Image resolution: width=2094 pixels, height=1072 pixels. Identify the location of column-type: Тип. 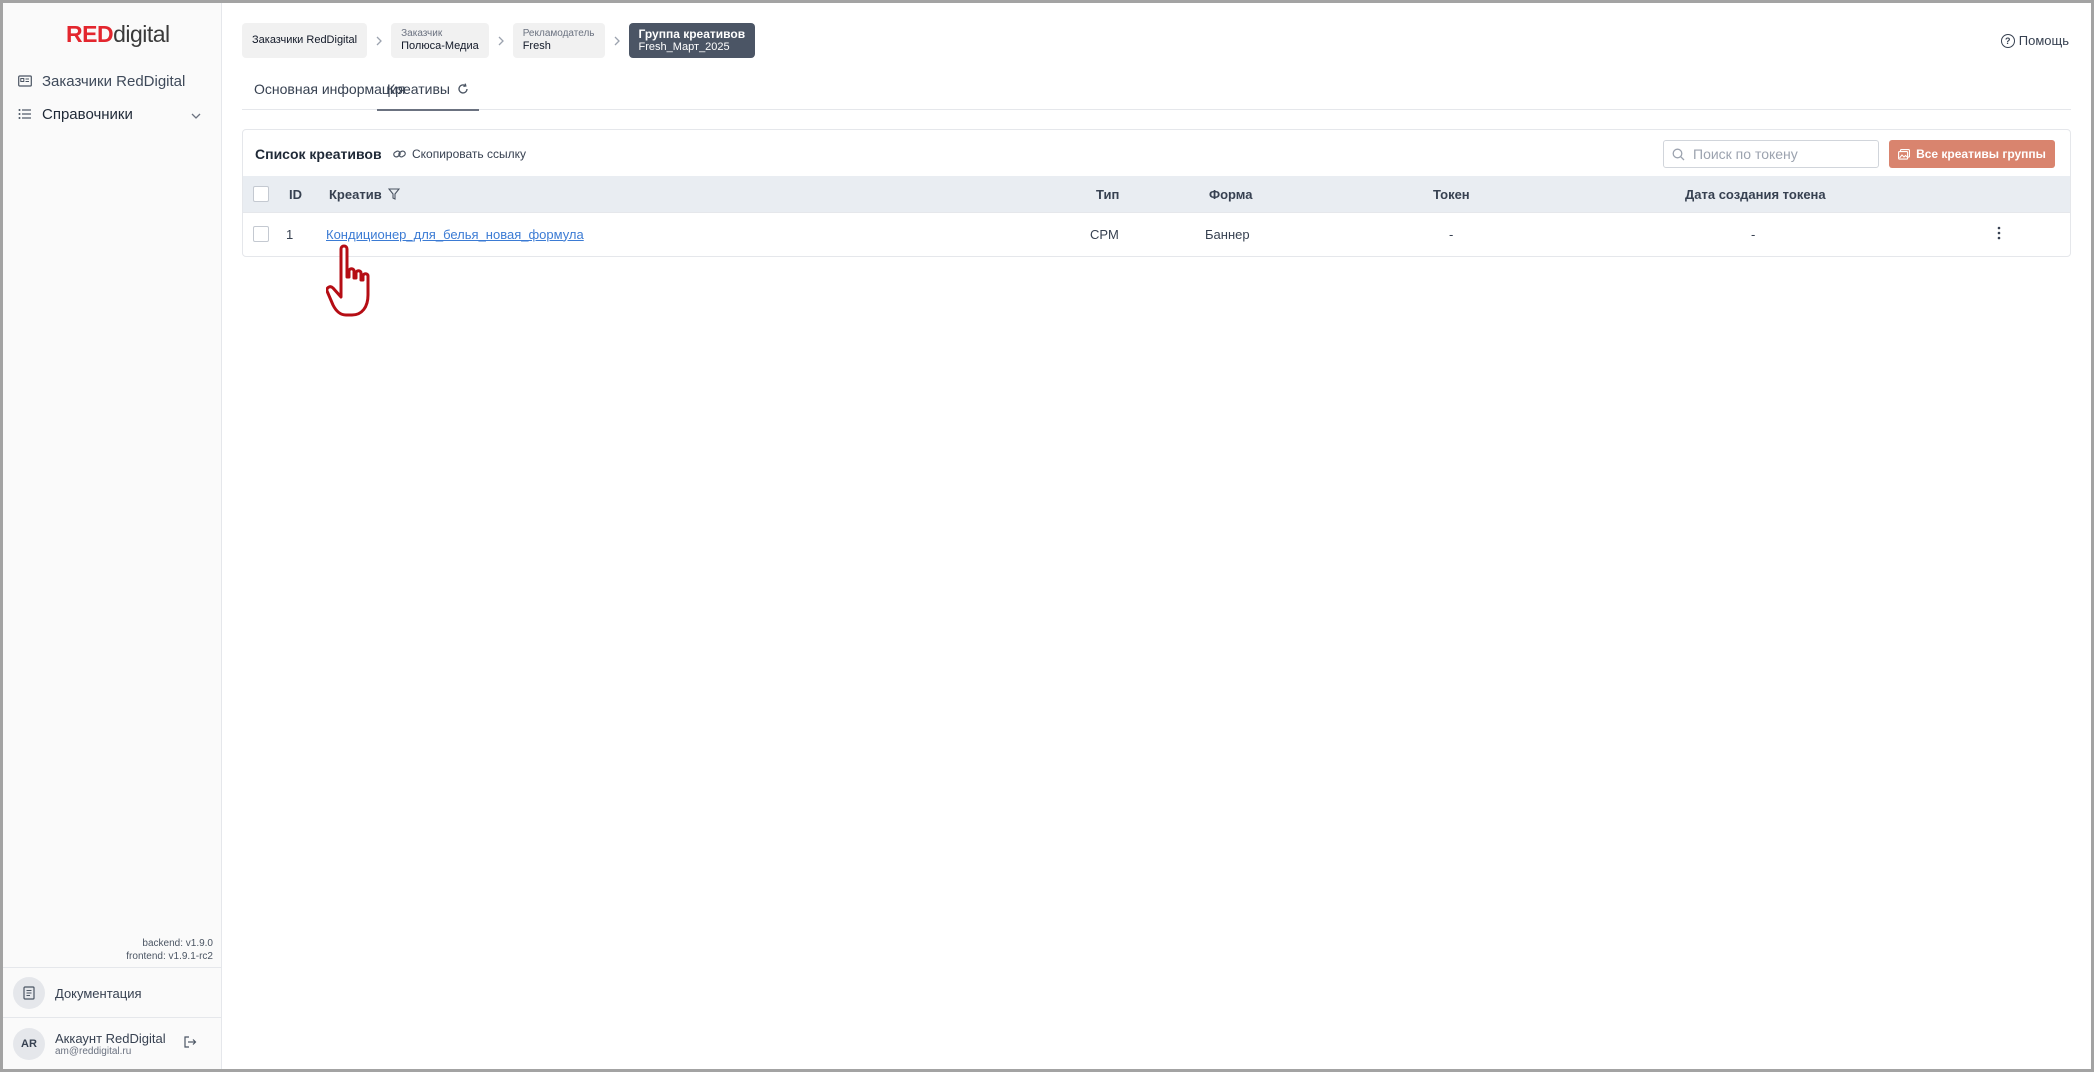
(1107, 194).